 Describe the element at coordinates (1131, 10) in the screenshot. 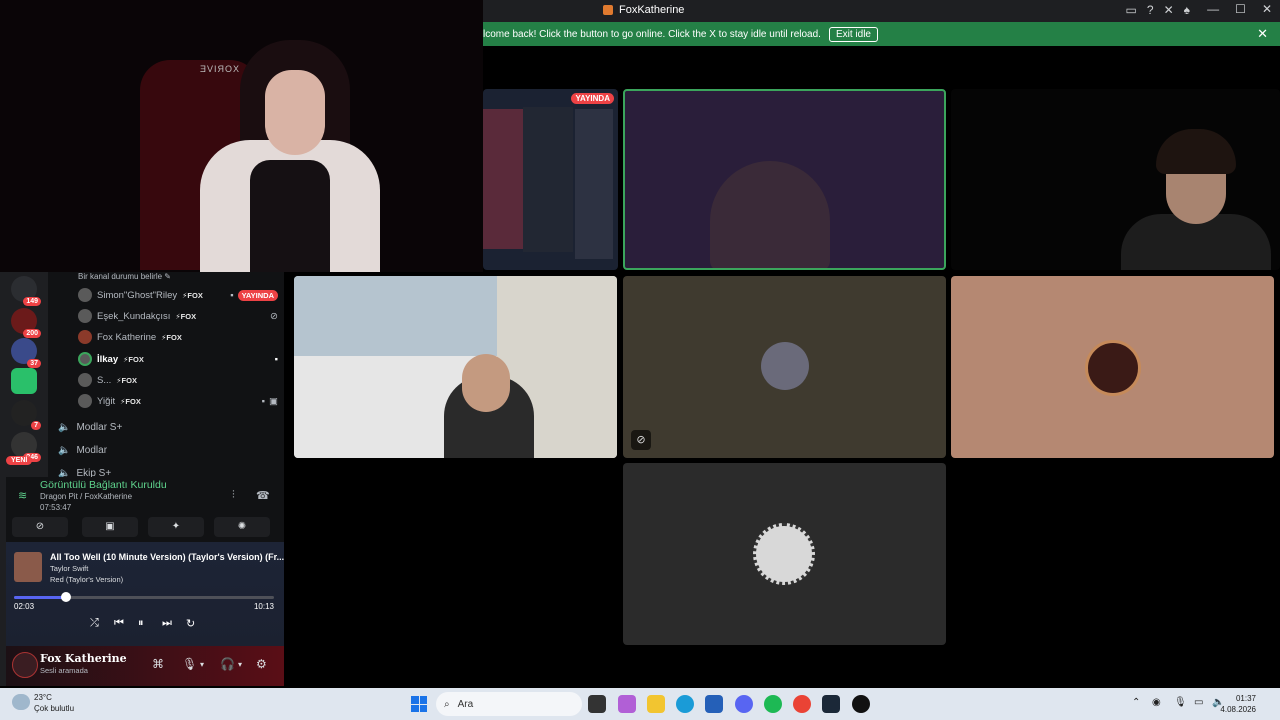

I see `inbox-icon: ▭` at that location.